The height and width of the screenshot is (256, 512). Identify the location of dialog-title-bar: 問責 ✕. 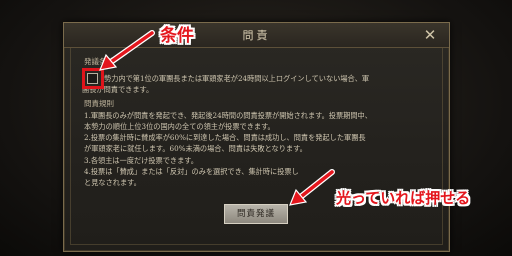
(256, 35).